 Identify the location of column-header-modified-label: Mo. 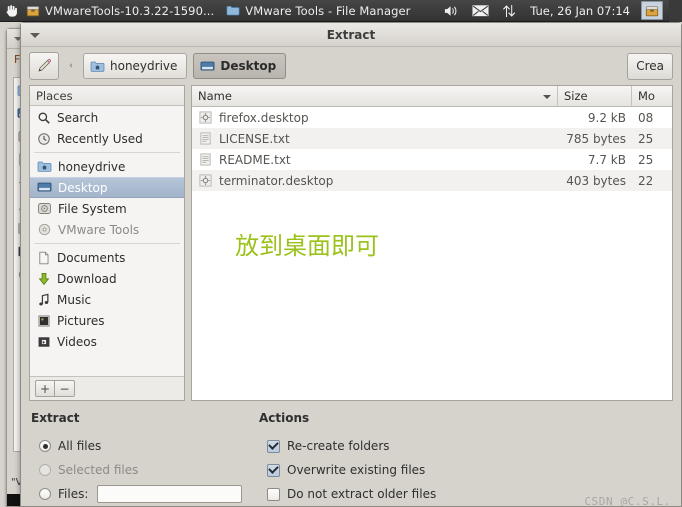
(646, 96).